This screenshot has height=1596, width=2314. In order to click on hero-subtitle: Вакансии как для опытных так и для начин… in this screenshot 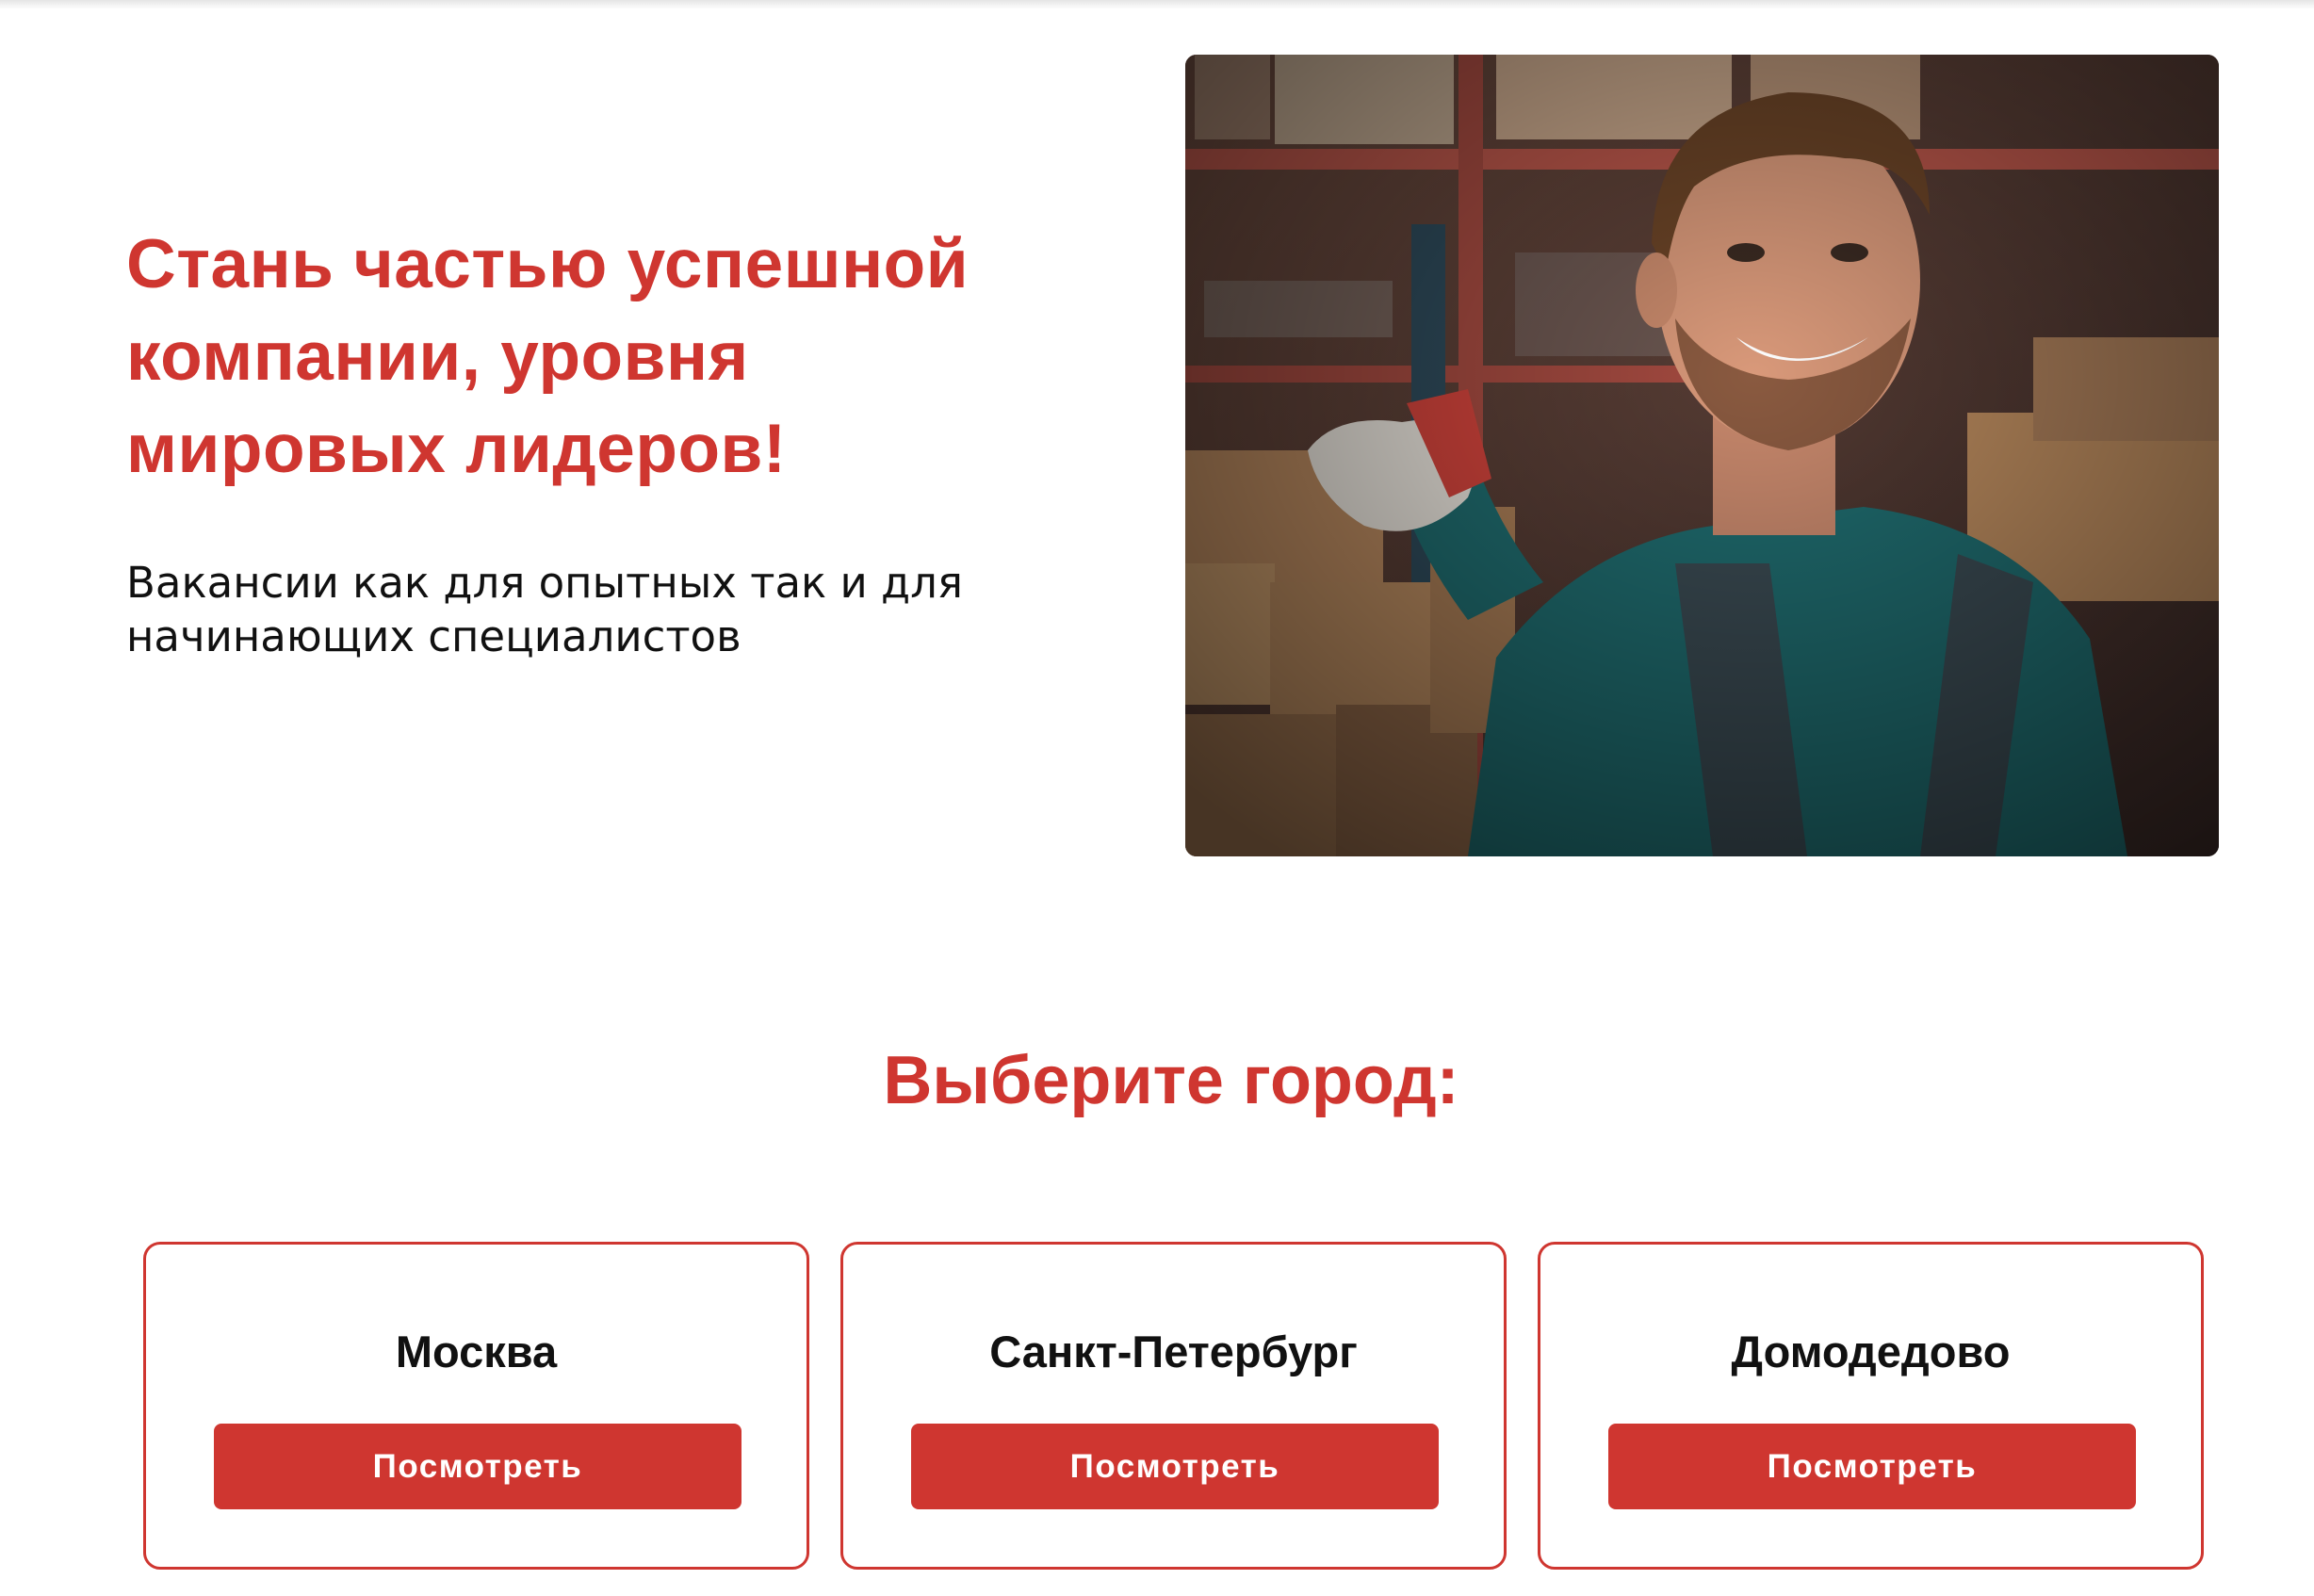, I will do `click(545, 609)`.